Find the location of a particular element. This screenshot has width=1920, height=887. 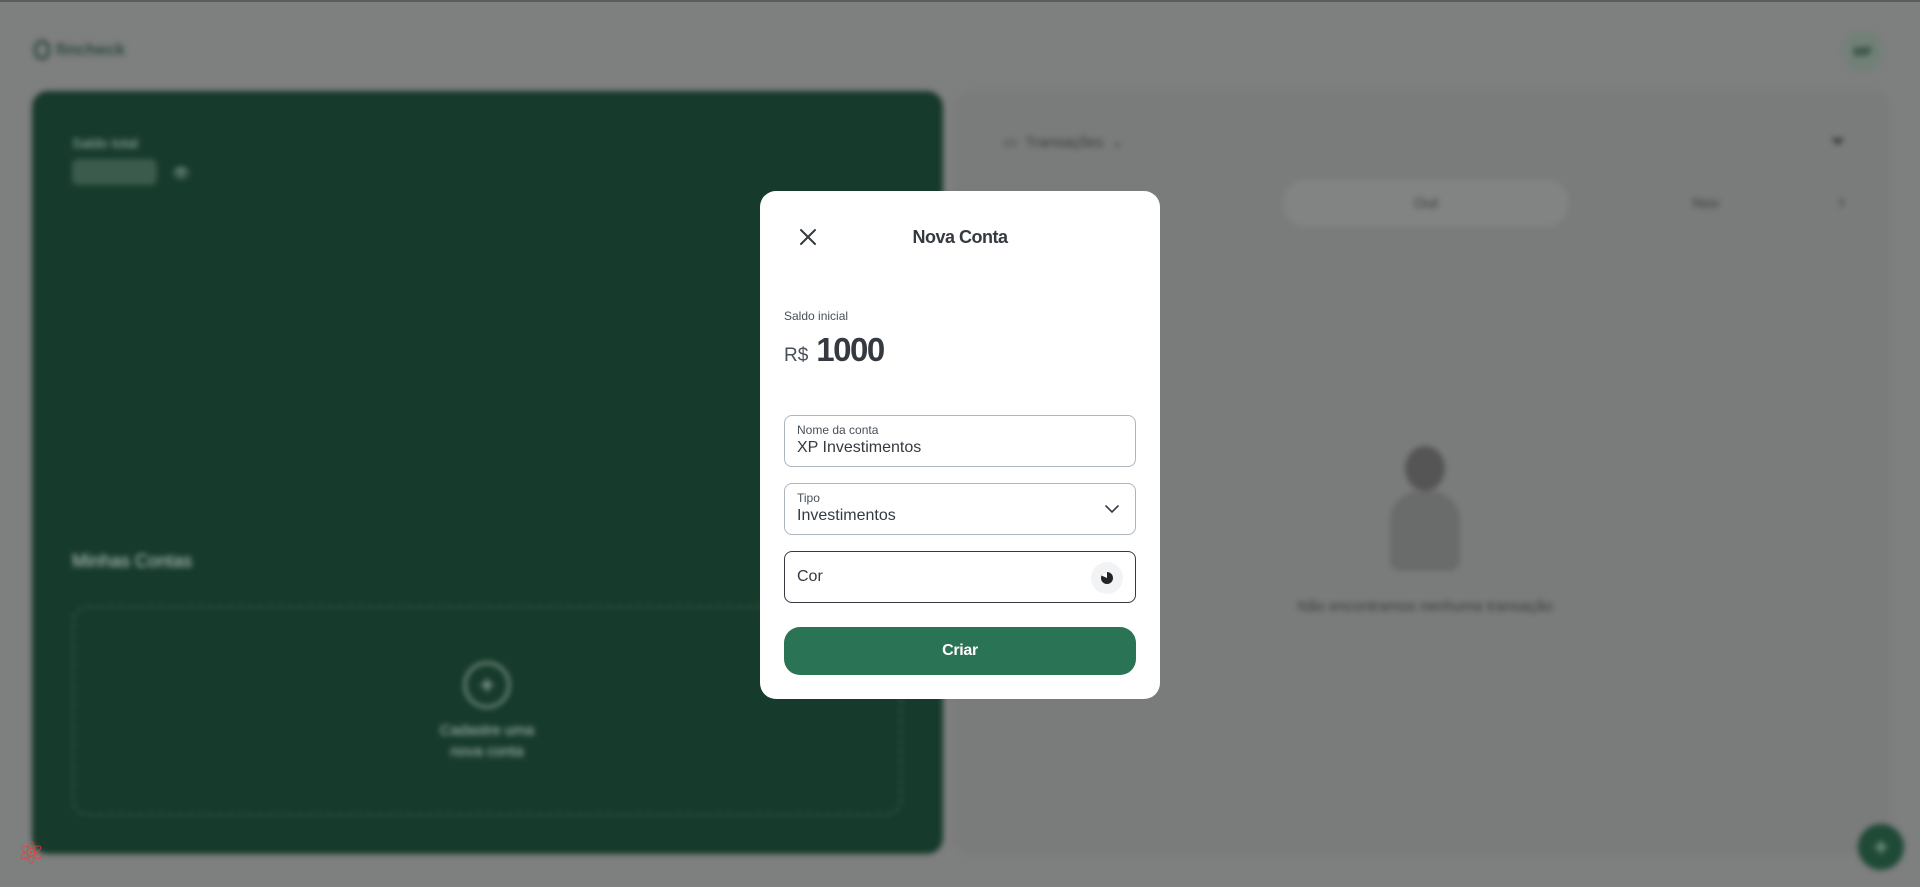

month-tab: Out is located at coordinates (1426, 203).